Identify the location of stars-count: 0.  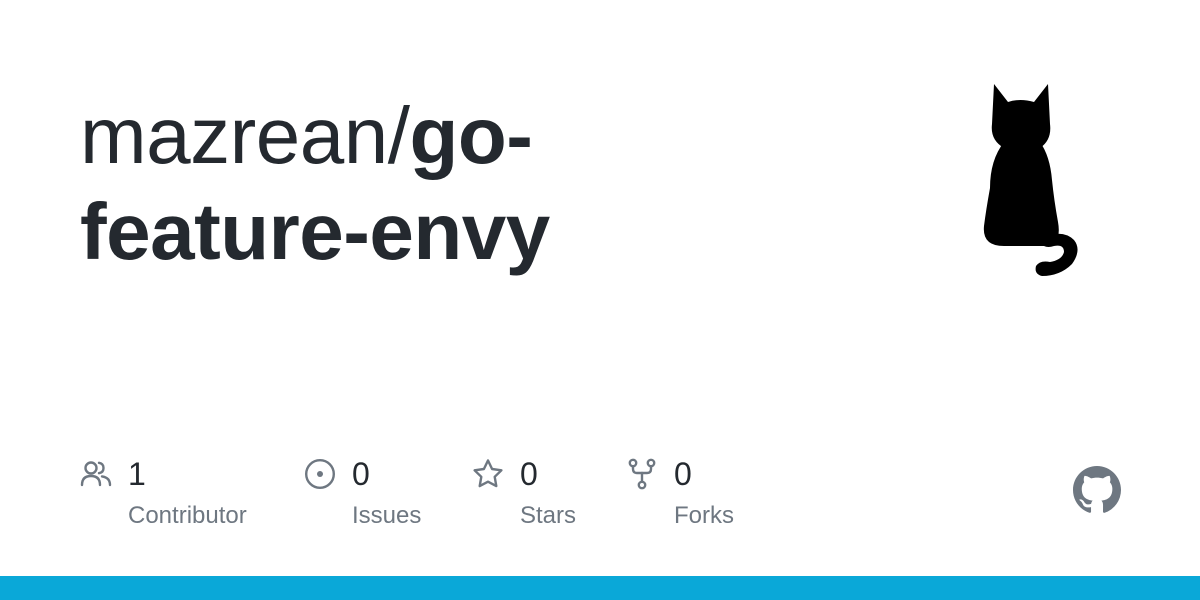
(529, 474).